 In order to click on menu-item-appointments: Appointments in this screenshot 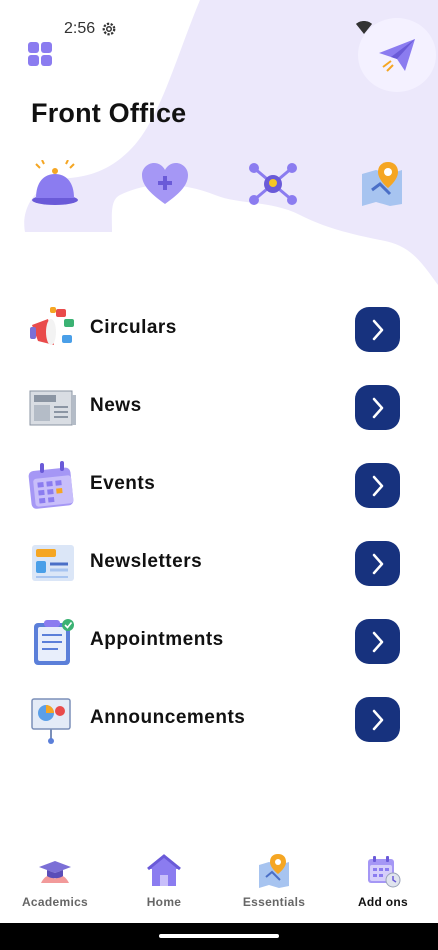, I will do `click(219, 642)`.